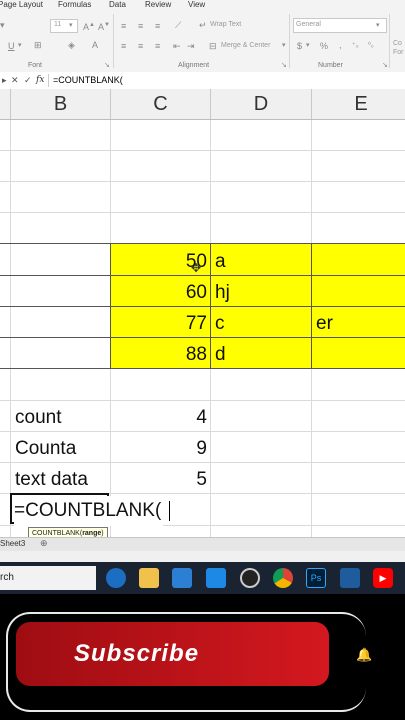  What do you see at coordinates (169, 511) in the screenshot?
I see `text-caret` at bounding box center [169, 511].